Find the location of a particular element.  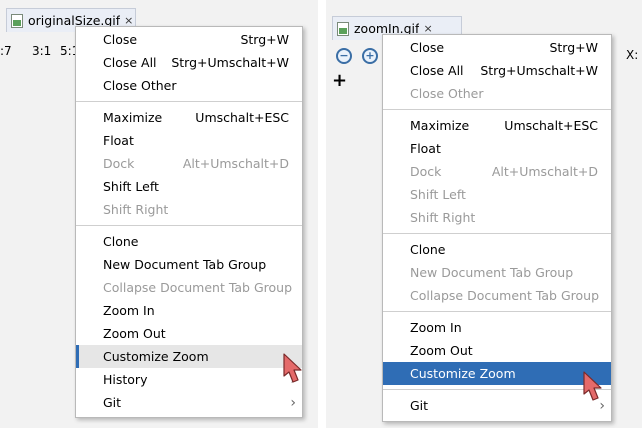

right-tab-strip: zoomIn.gif × is located at coordinates (484, 20).